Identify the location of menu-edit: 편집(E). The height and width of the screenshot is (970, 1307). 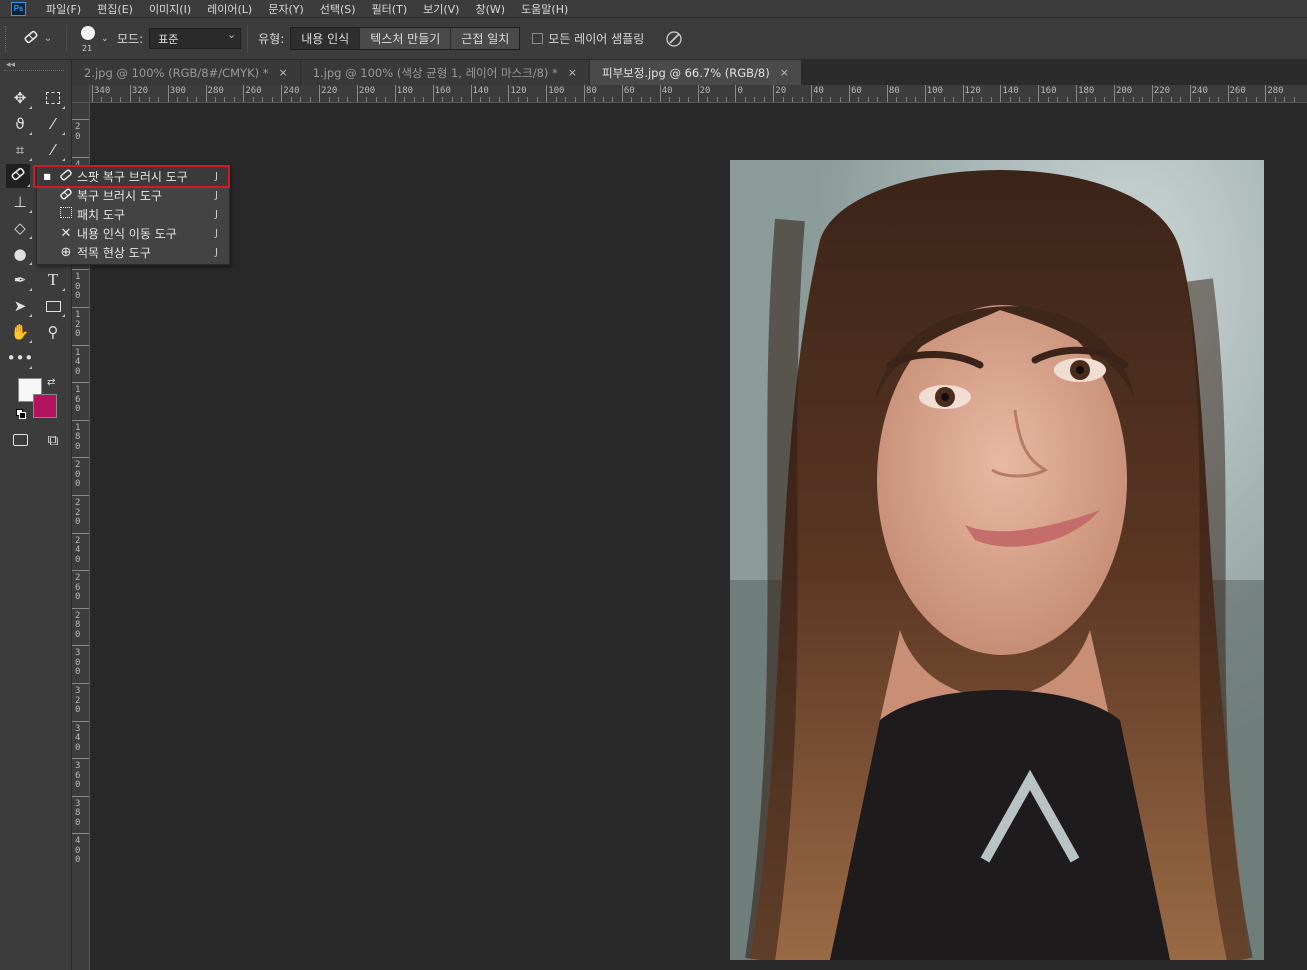
(115, 9).